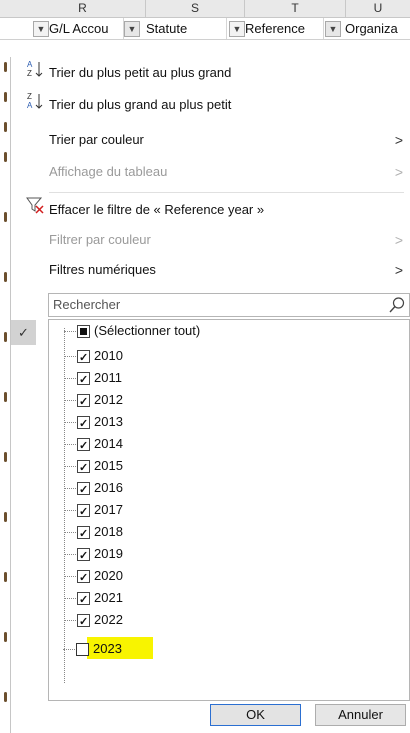 This screenshot has height=733, width=410. I want to click on filter-active-button-reference-year: ▼, so click(333, 29).